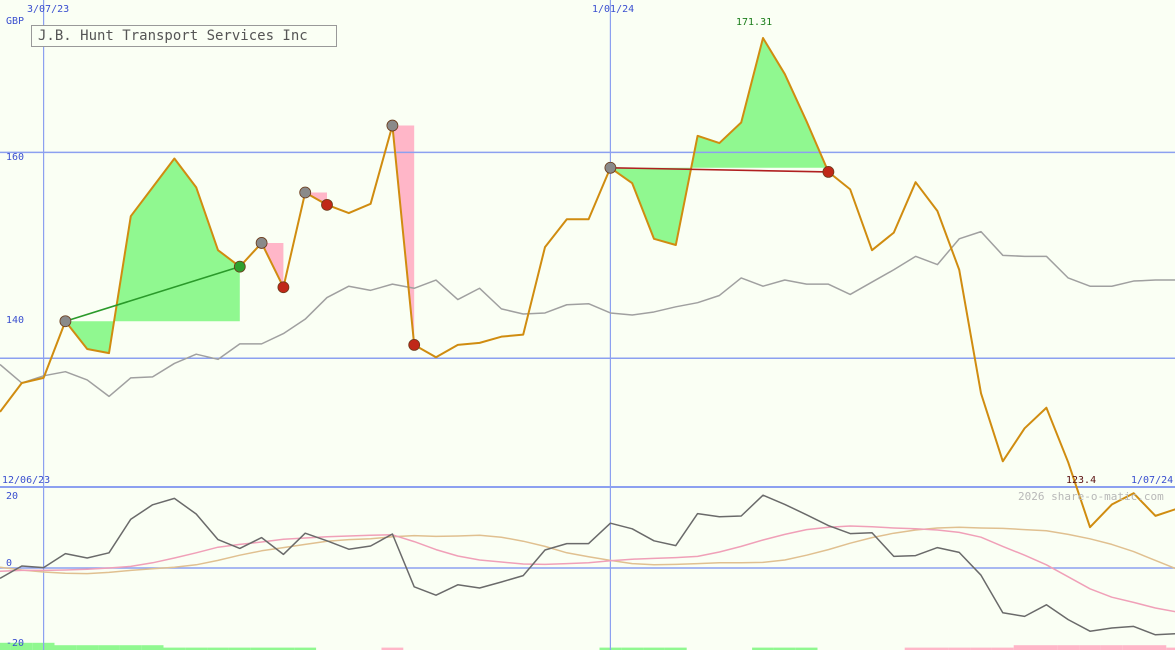 Image resolution: width=1175 pixels, height=650 pixels. What do you see at coordinates (1091, 496) in the screenshot?
I see `credit-label: 2026 share-o-matic.com` at bounding box center [1091, 496].